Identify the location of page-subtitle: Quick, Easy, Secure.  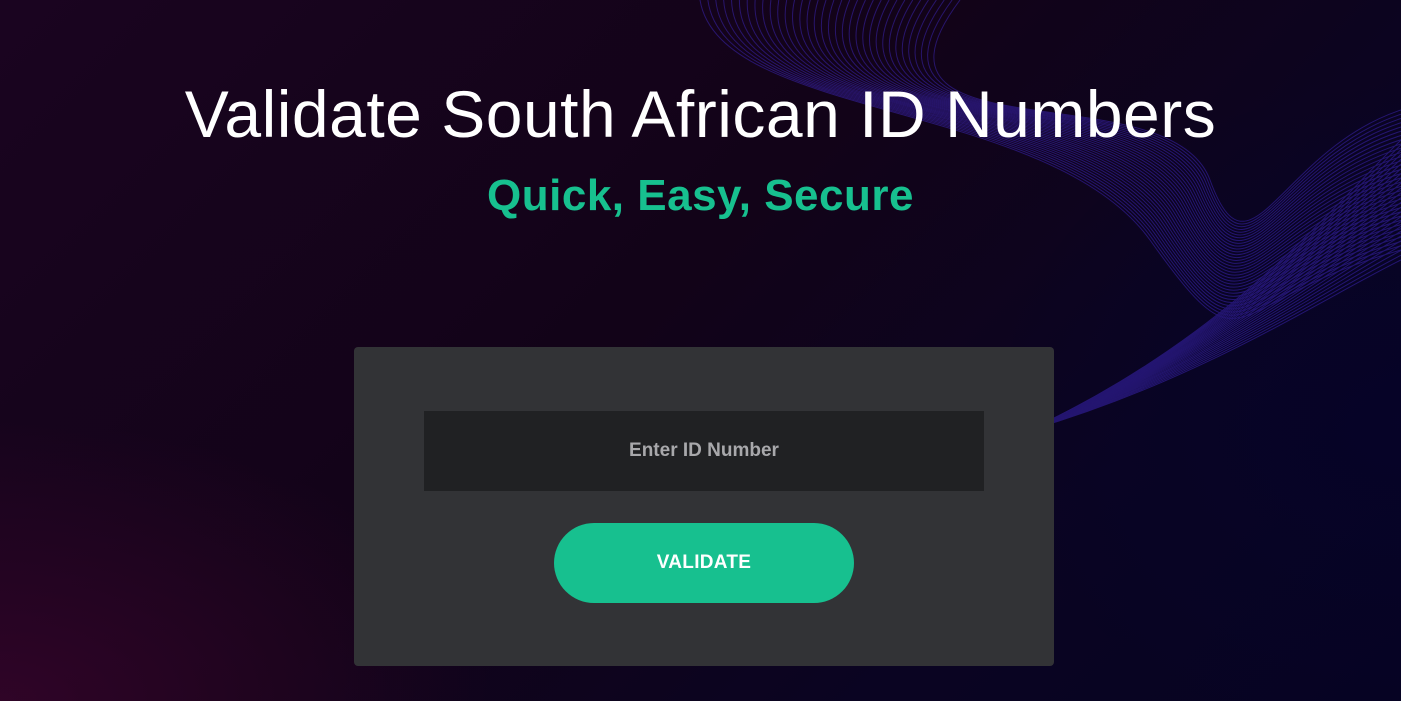
(700, 195).